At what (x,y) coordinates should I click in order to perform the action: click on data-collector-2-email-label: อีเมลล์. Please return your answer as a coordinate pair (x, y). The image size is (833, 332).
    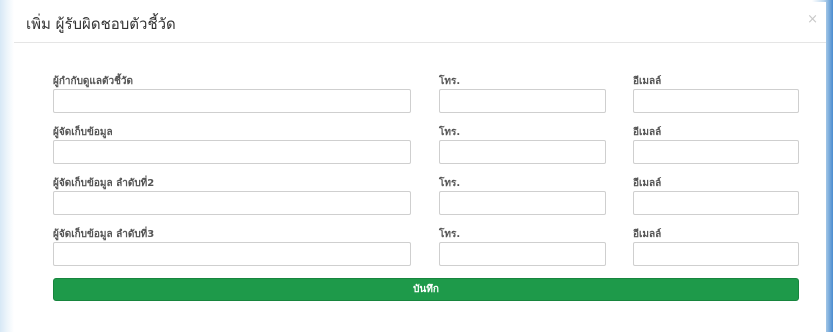
    Looking at the image, I should click on (647, 183).